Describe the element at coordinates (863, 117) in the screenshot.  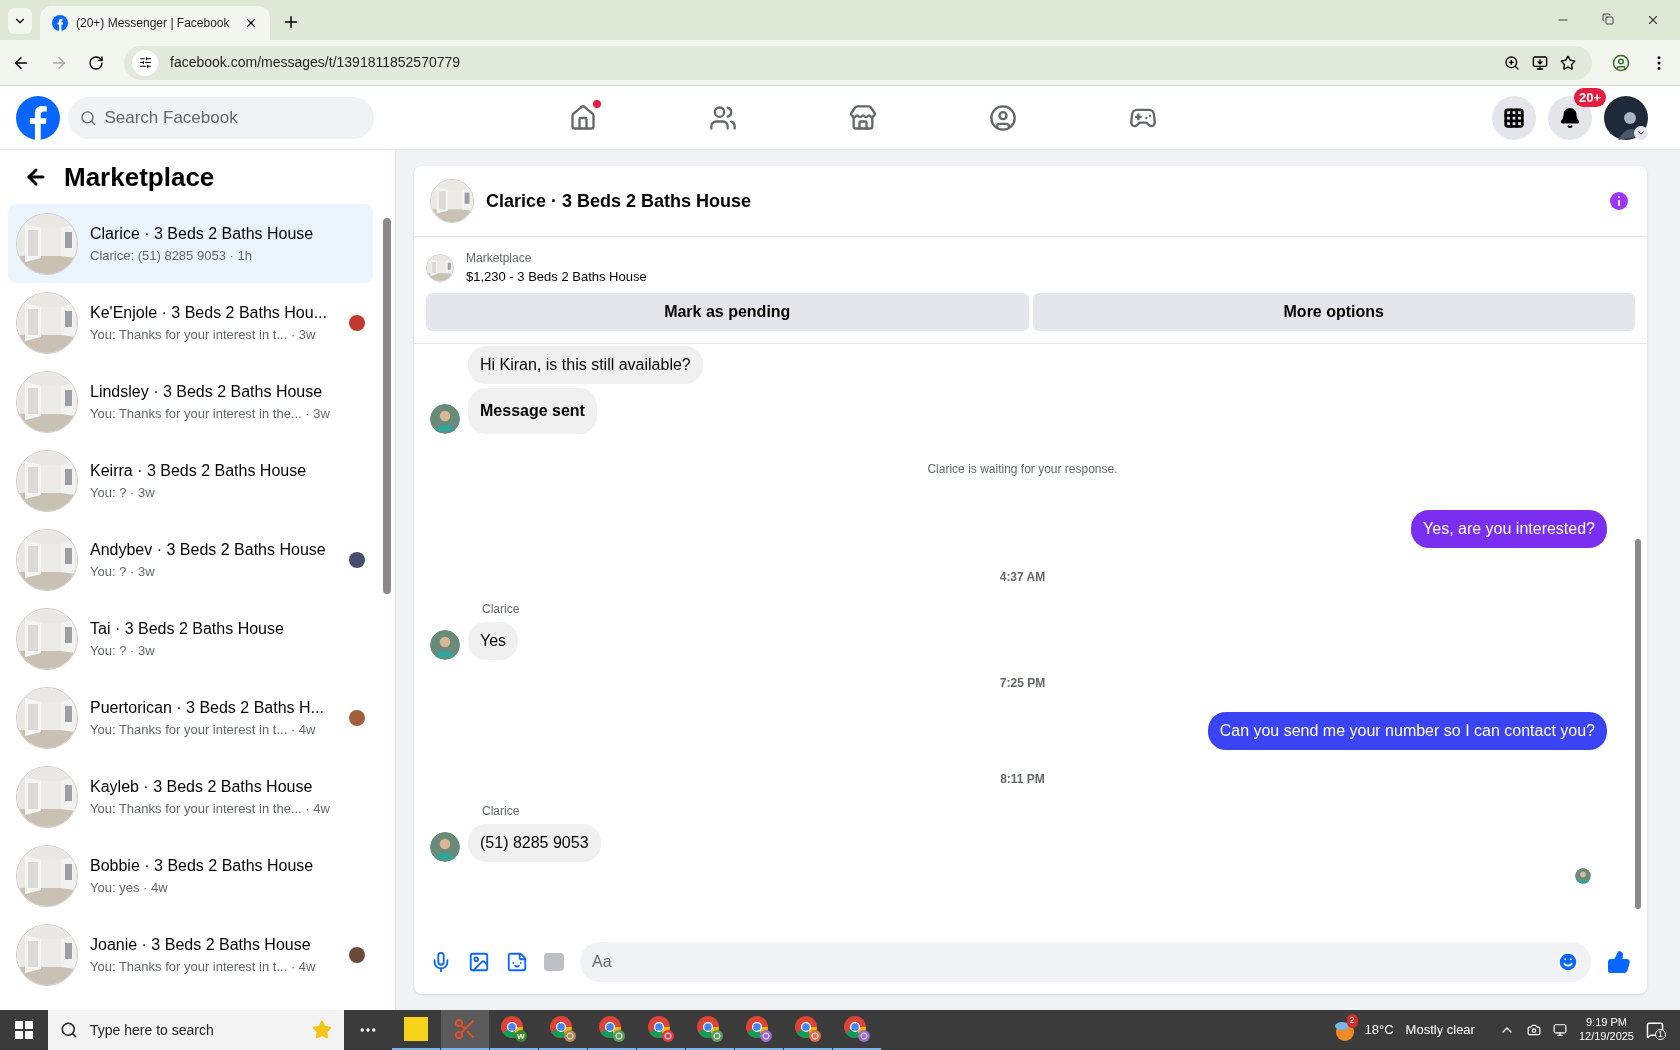
I see `store-icon` at that location.